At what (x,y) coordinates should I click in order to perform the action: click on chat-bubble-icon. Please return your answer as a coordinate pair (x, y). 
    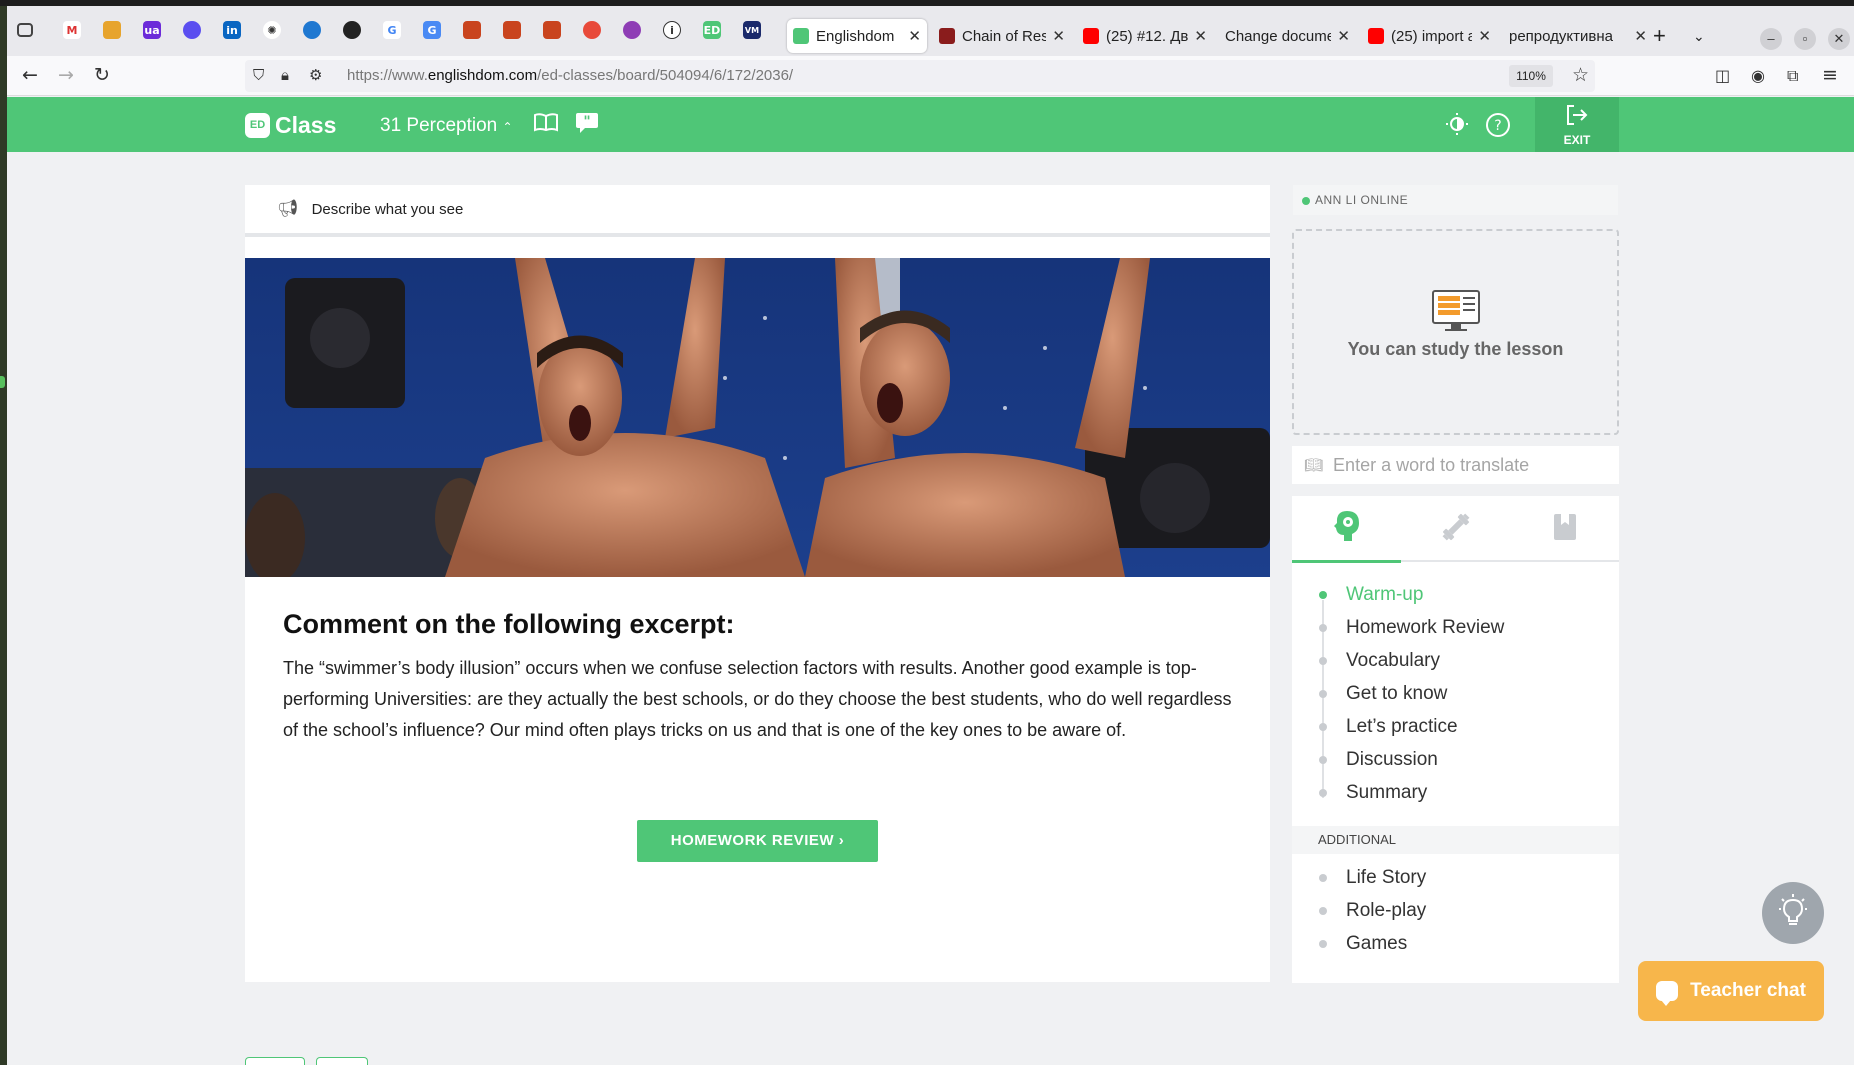
    Looking at the image, I should click on (1667, 993).